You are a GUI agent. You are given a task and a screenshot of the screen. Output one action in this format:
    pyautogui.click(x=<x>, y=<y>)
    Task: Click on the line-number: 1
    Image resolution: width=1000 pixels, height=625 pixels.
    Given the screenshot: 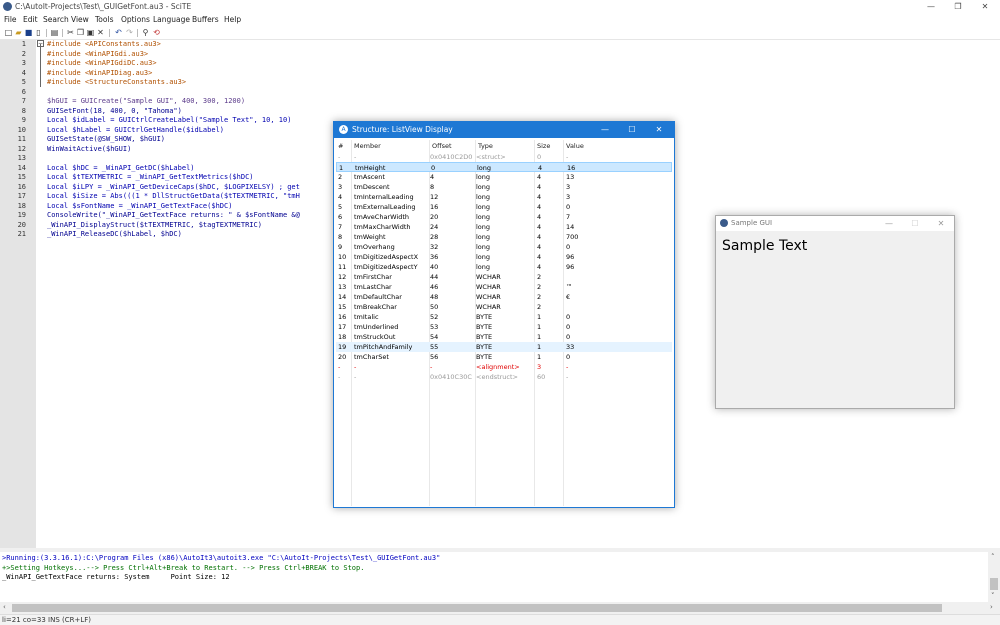 What is the action you would take?
    pyautogui.click(x=23, y=44)
    